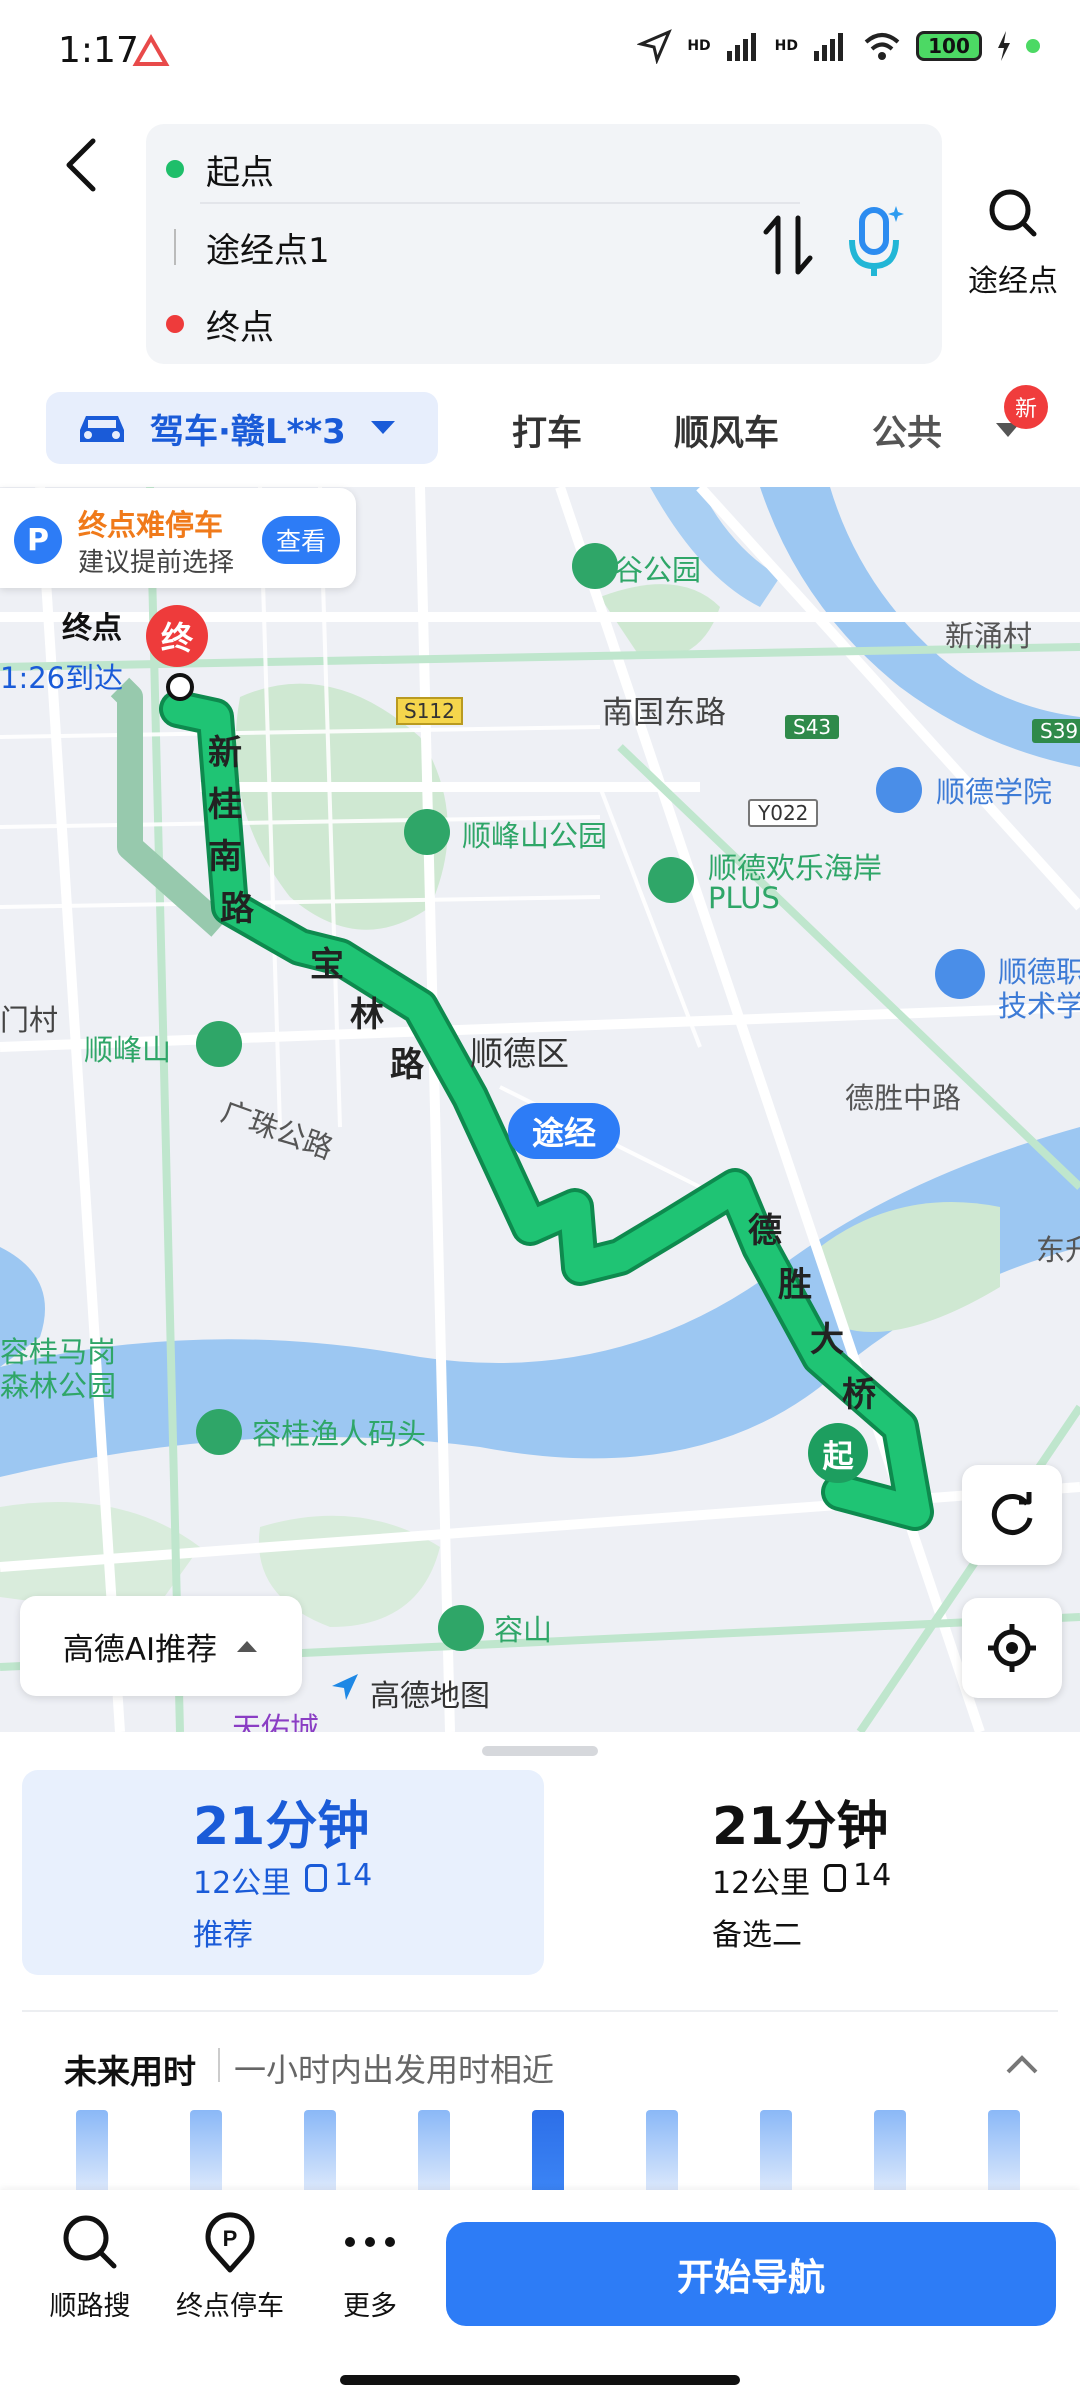 This screenshot has height=2401, width=1080. What do you see at coordinates (564, 1131) in the screenshot?
I see `via-pin: 途经` at bounding box center [564, 1131].